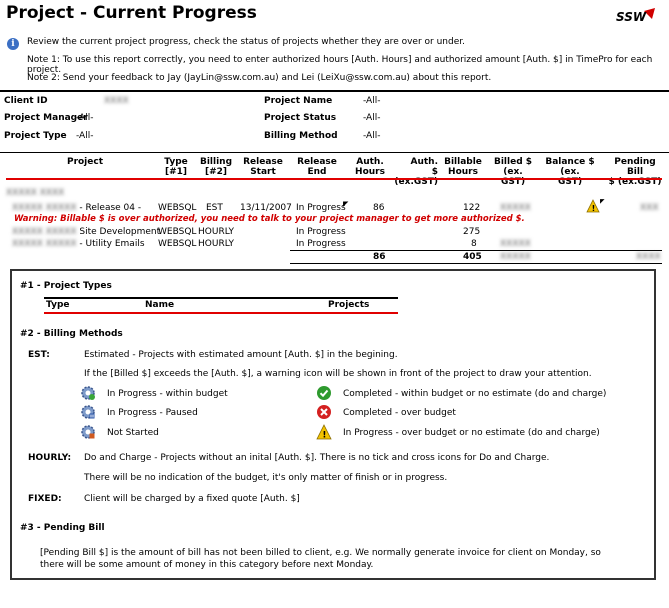  Describe the element at coordinates (635, 172) in the screenshot. I see `col-pending: Pending Bill $ (ex.GST)` at that location.